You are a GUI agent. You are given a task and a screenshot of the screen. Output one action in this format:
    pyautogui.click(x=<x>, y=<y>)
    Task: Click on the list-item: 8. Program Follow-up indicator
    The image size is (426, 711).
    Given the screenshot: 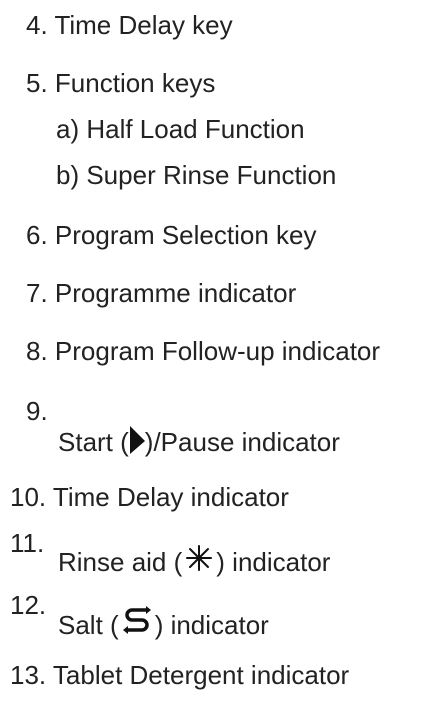 What is the action you would take?
    pyautogui.click(x=203, y=351)
    